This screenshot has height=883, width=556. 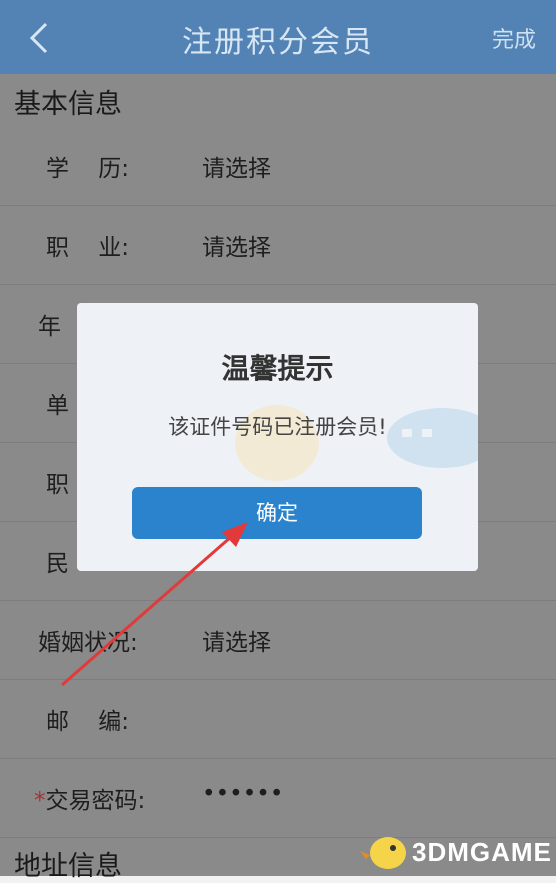 I want to click on watermark-logo: 3DMGAME, so click(x=456, y=850).